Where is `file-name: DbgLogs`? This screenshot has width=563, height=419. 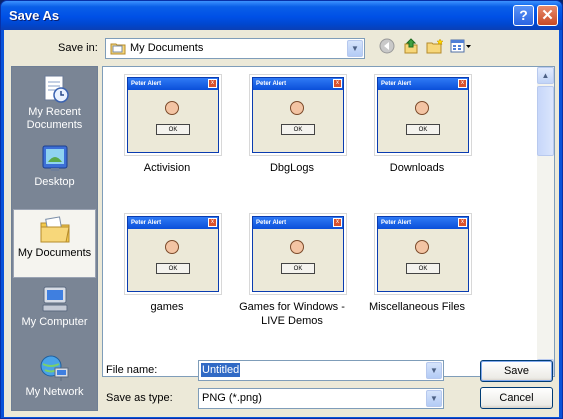 file-name: DbgLogs is located at coordinates (292, 168).